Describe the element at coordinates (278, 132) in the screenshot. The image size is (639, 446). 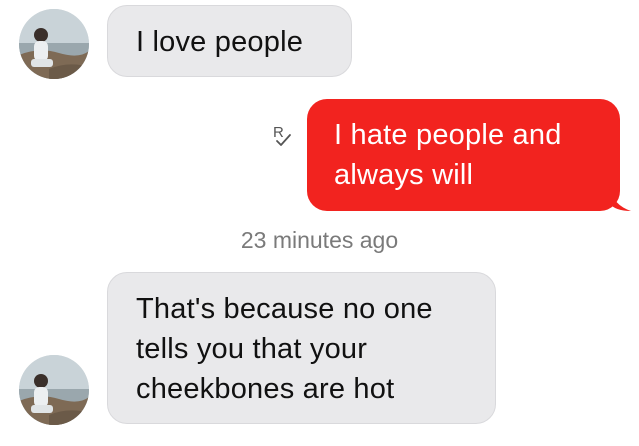
I see `read-receipt-mark: R` at that location.